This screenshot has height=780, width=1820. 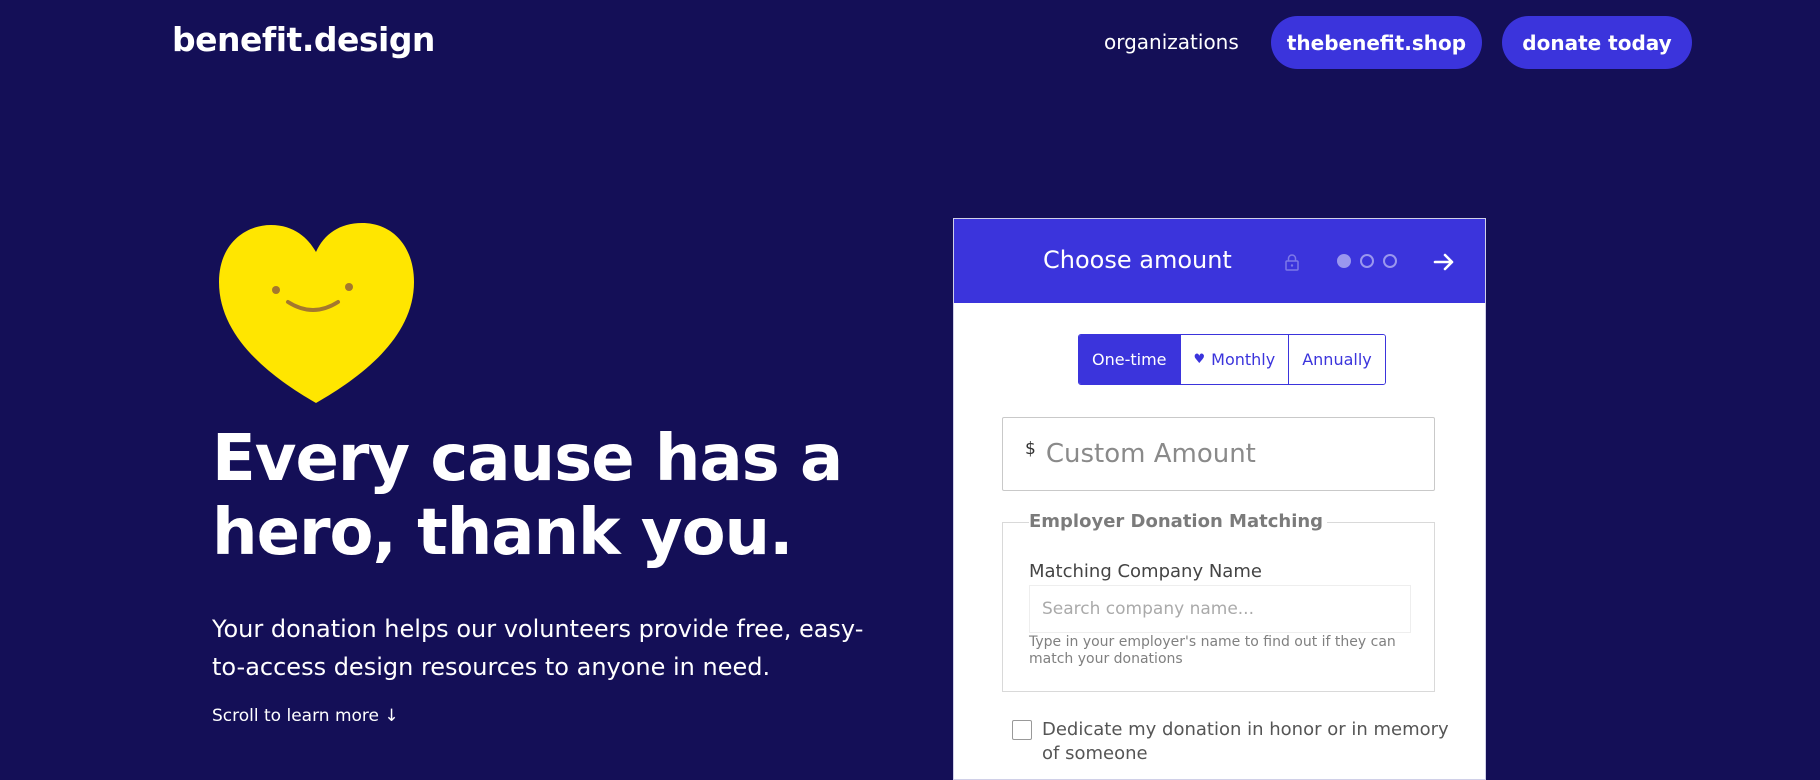 What do you see at coordinates (303, 39) in the screenshot?
I see `brand-logo: benefit.design` at bounding box center [303, 39].